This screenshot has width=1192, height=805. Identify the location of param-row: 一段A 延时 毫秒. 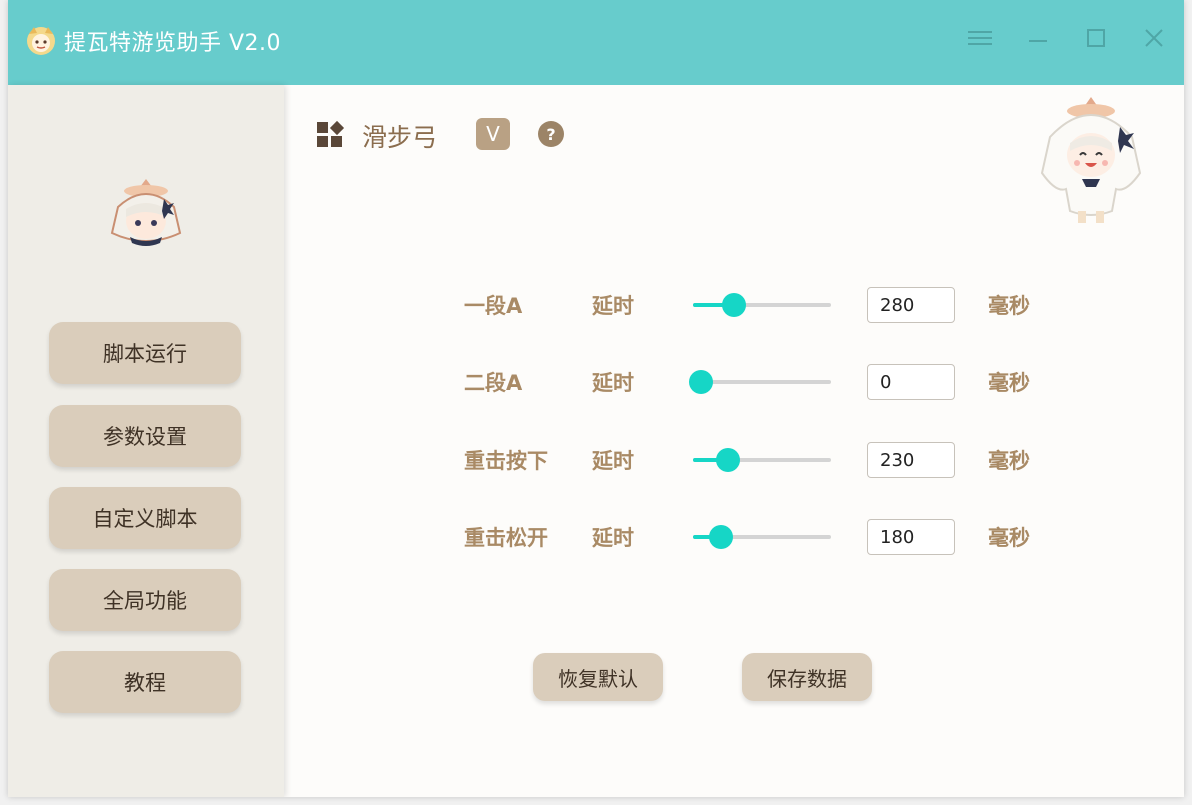
(734, 305).